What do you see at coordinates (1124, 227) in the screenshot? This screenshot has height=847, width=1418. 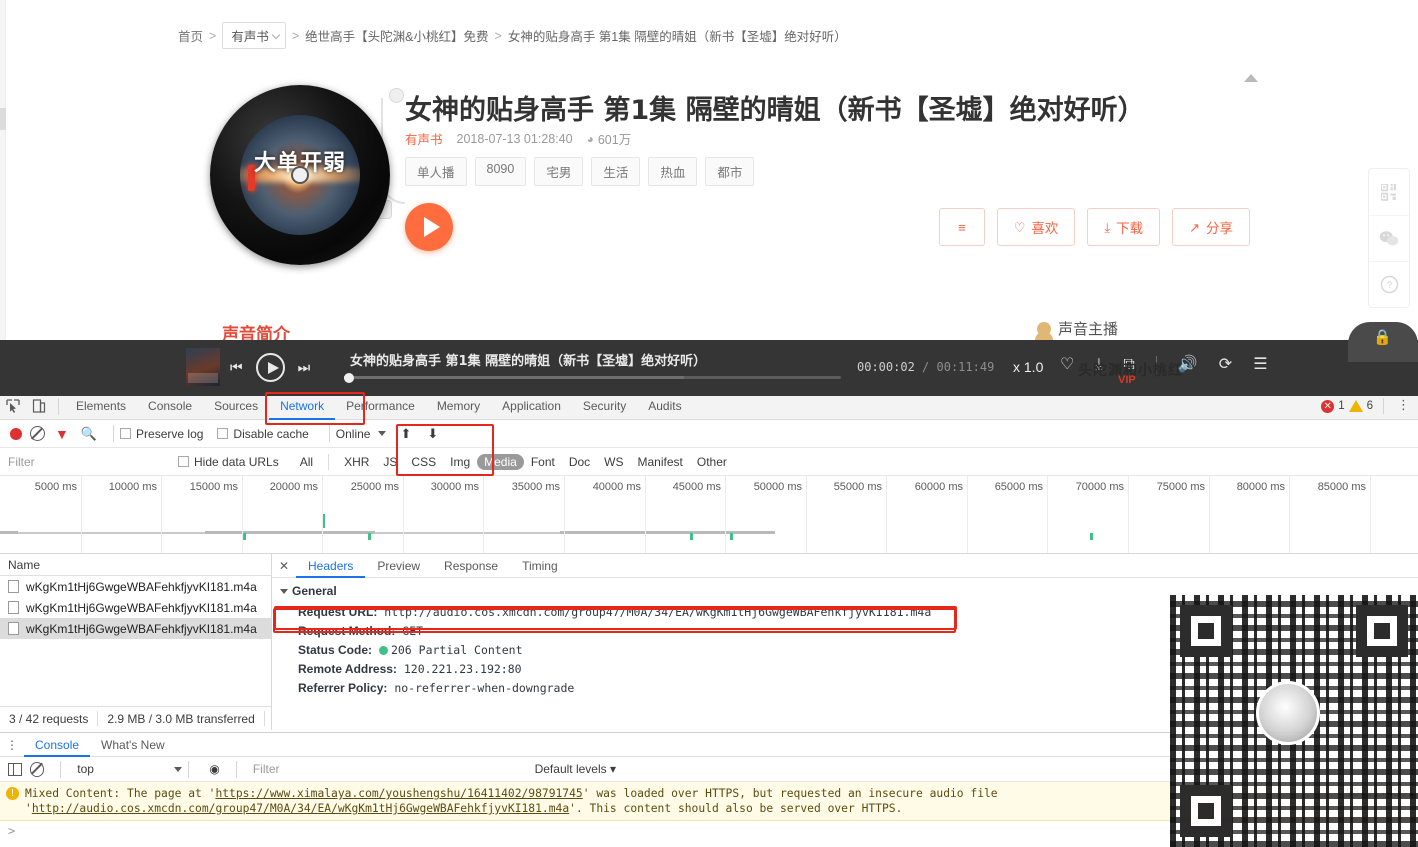 I see `download-button: ⤓ 下载` at bounding box center [1124, 227].